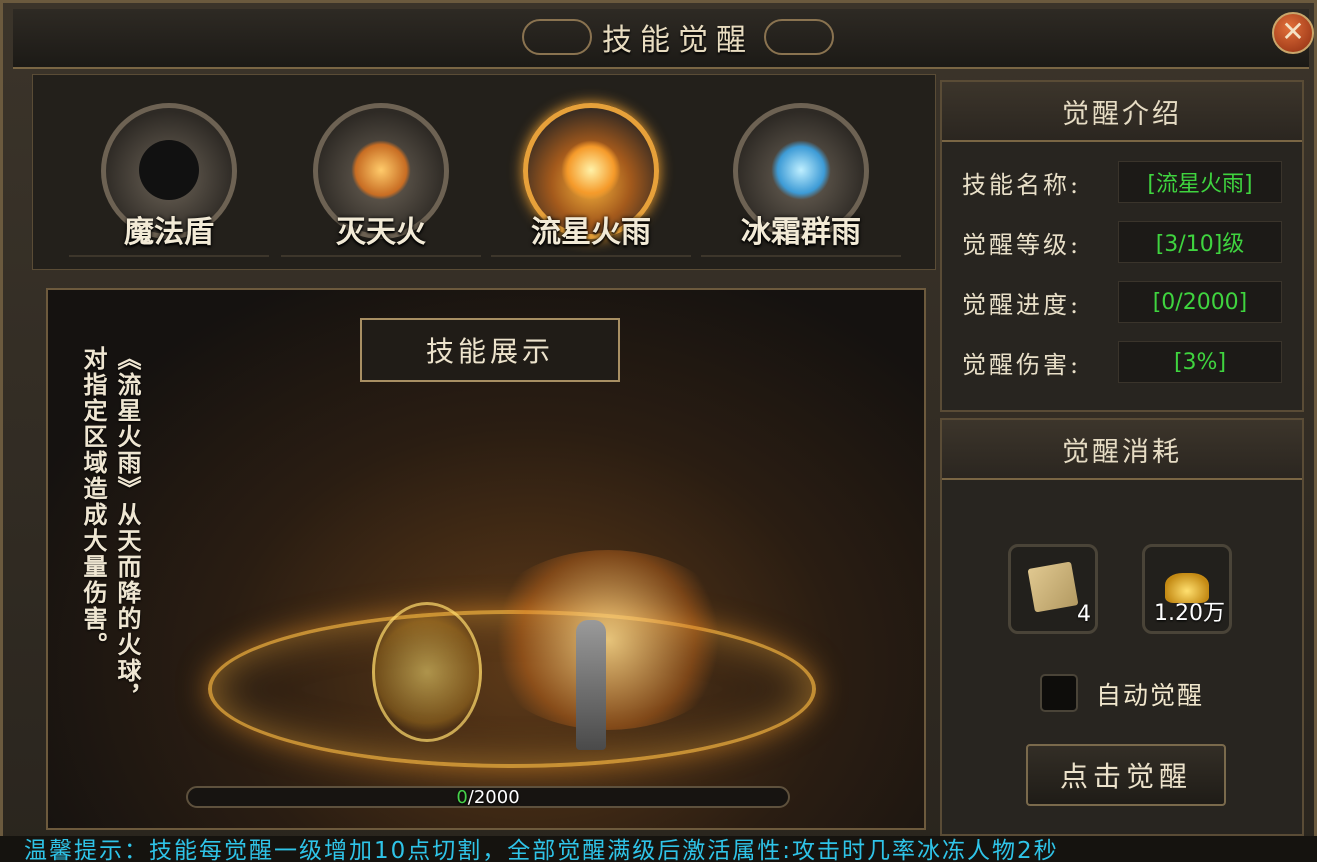  Describe the element at coordinates (1022, 184) in the screenshot. I see `info-label: 技能名称:` at that location.